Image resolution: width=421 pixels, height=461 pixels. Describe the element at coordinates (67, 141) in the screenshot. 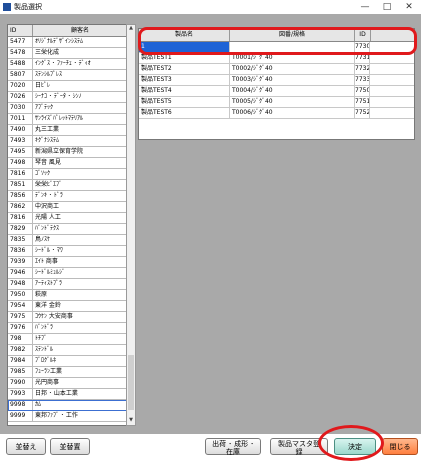

I see `customer-row: 7493 ｷｸﾞﾅｼｽﾃﾑ` at that location.